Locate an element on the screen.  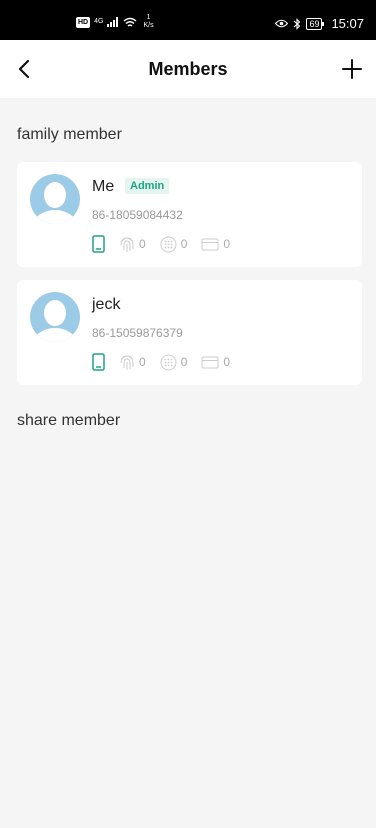
status-right: 69 15:07 is located at coordinates (319, 23).